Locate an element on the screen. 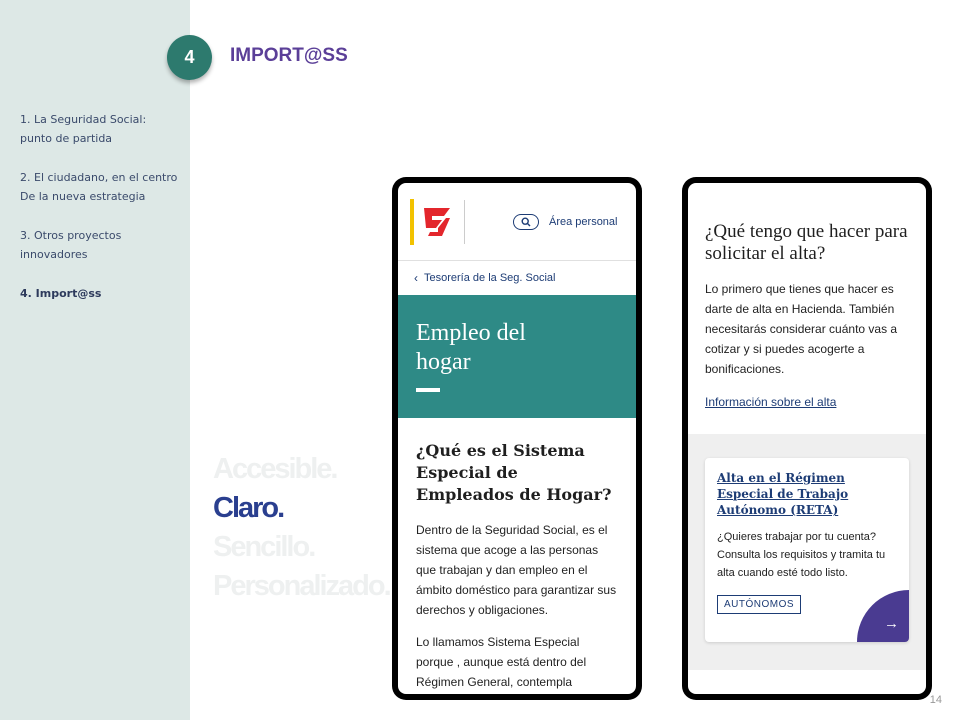  nav-item-otros-proyectos: 3. Otros proyectos innovadores is located at coordinates (102, 245).